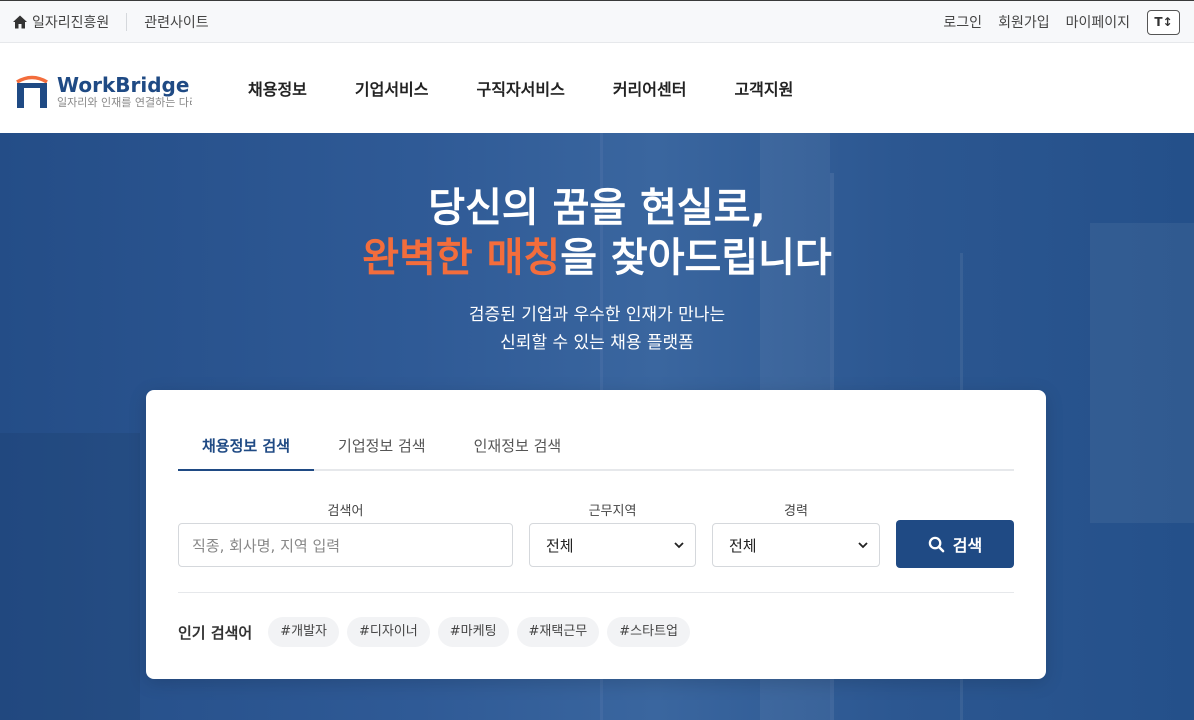  What do you see at coordinates (71, 23) in the screenshot?
I see `home-link-label: 일자리진흥원` at bounding box center [71, 23].